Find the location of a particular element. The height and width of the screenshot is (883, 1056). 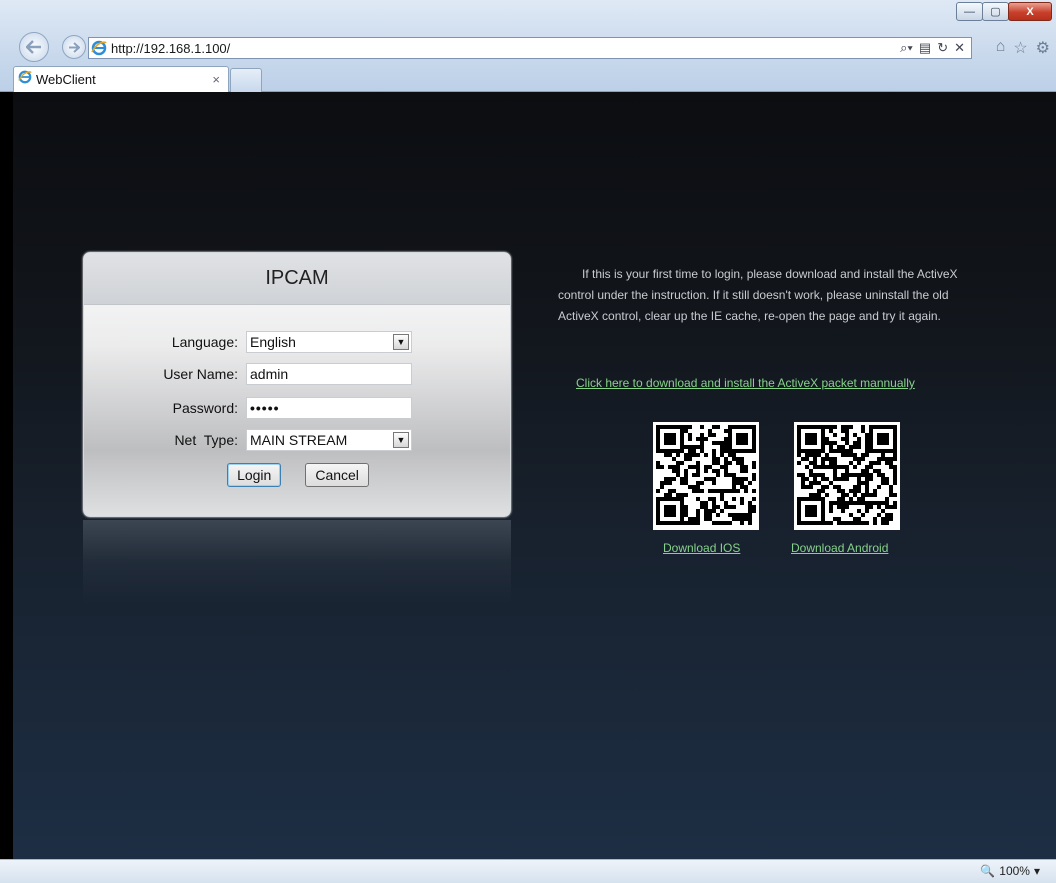

qr-ios-image is located at coordinates (706, 475).